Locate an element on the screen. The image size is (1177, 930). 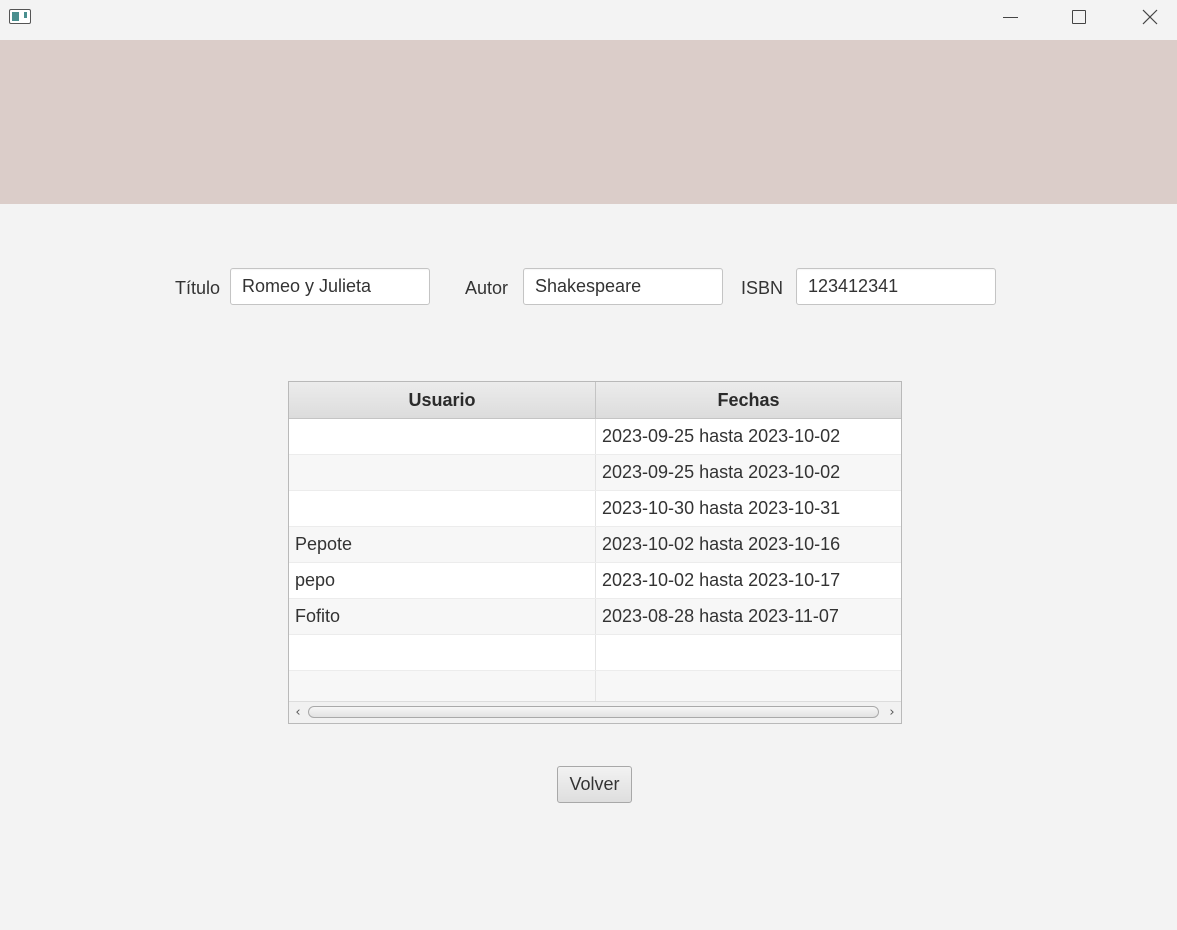
cell-fechas: 2023-10-02 hasta 2023-10-17 is located at coordinates (721, 580).